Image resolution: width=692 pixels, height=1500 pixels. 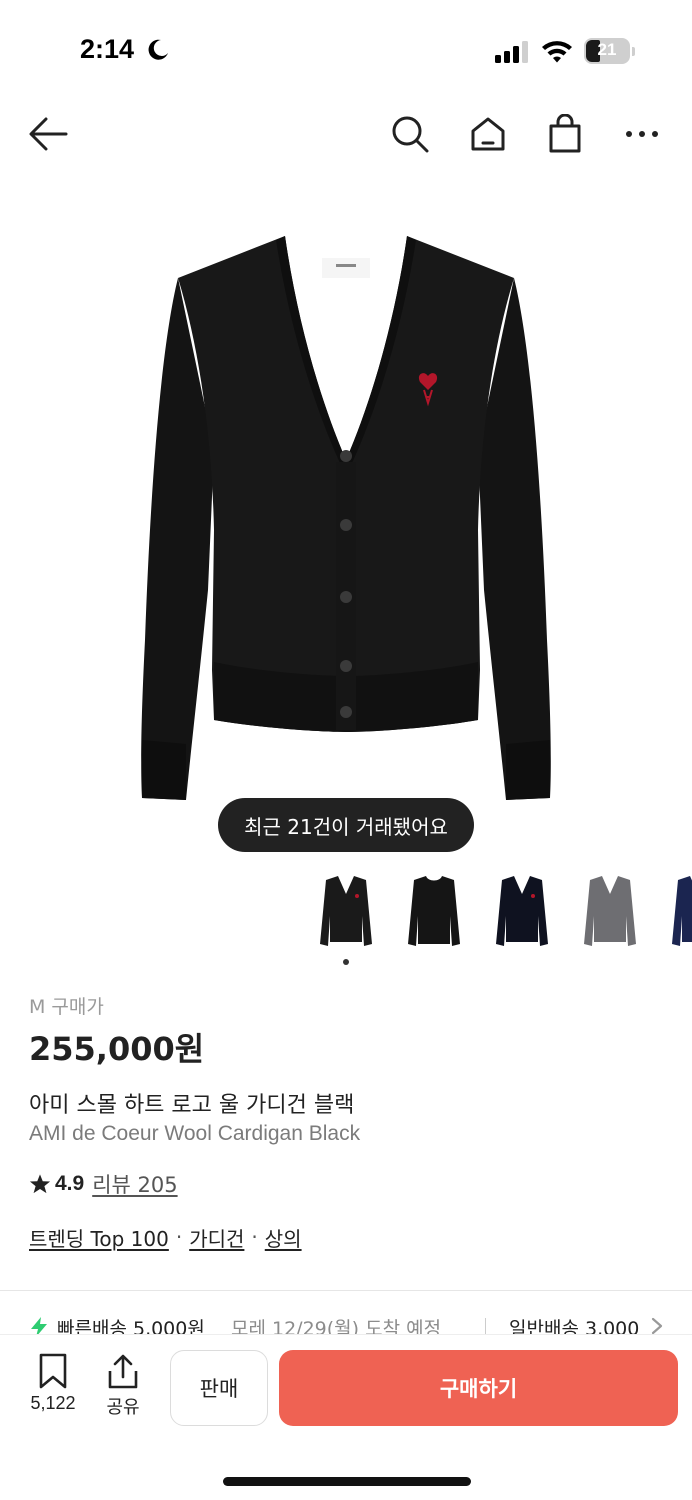 What do you see at coordinates (107, 49) in the screenshot?
I see `status-time: 2:14` at bounding box center [107, 49].